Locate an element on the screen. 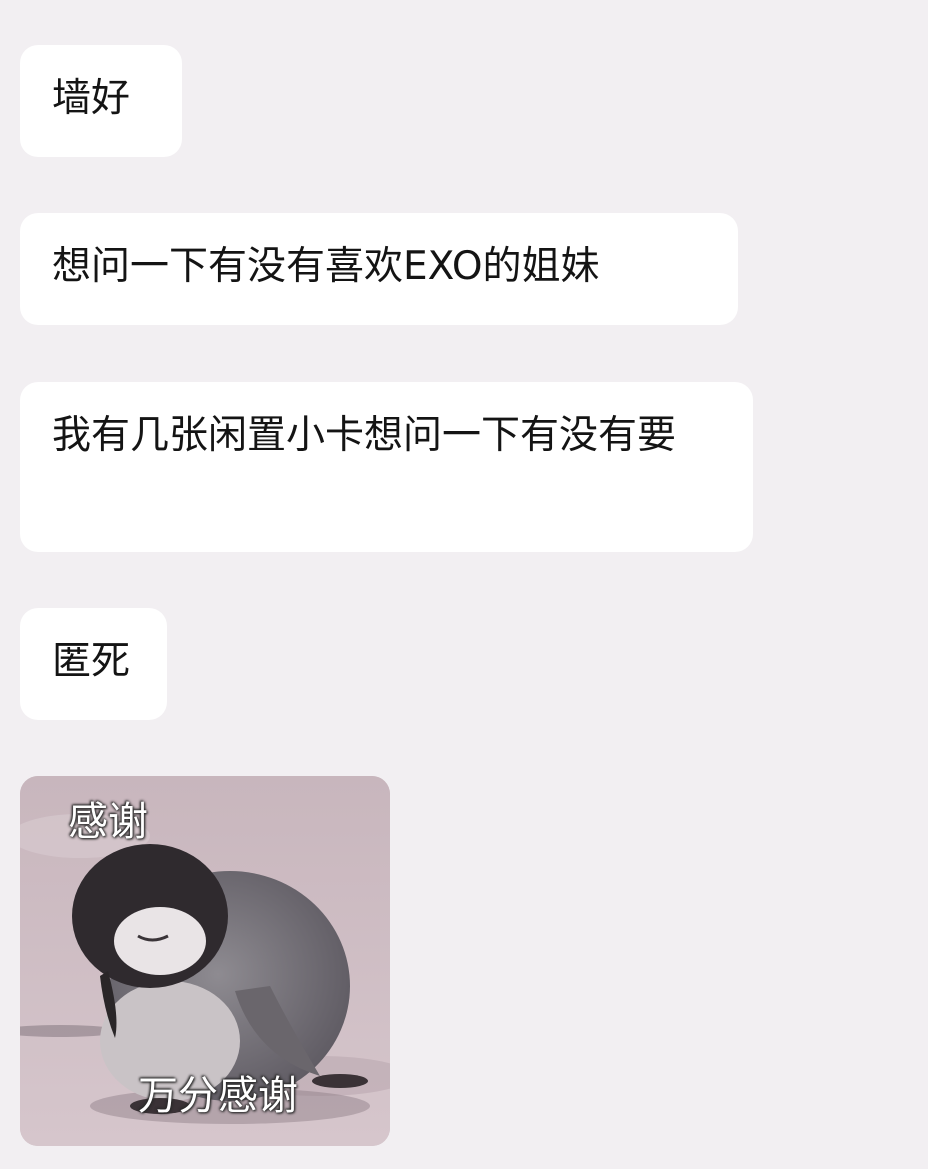  sticker-caption-bottom: 万分感谢 is located at coordinates (218, 1096).